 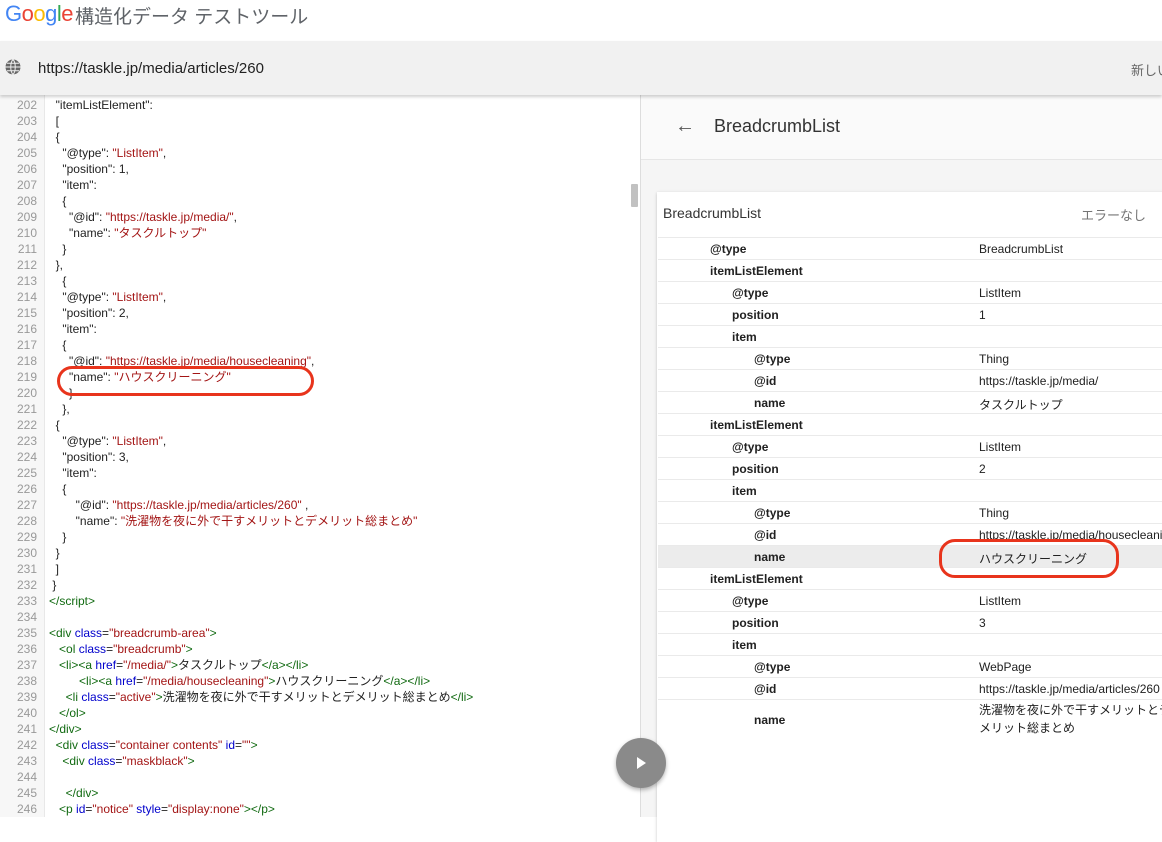 I want to click on line-number: 223, so click(x=26, y=441).